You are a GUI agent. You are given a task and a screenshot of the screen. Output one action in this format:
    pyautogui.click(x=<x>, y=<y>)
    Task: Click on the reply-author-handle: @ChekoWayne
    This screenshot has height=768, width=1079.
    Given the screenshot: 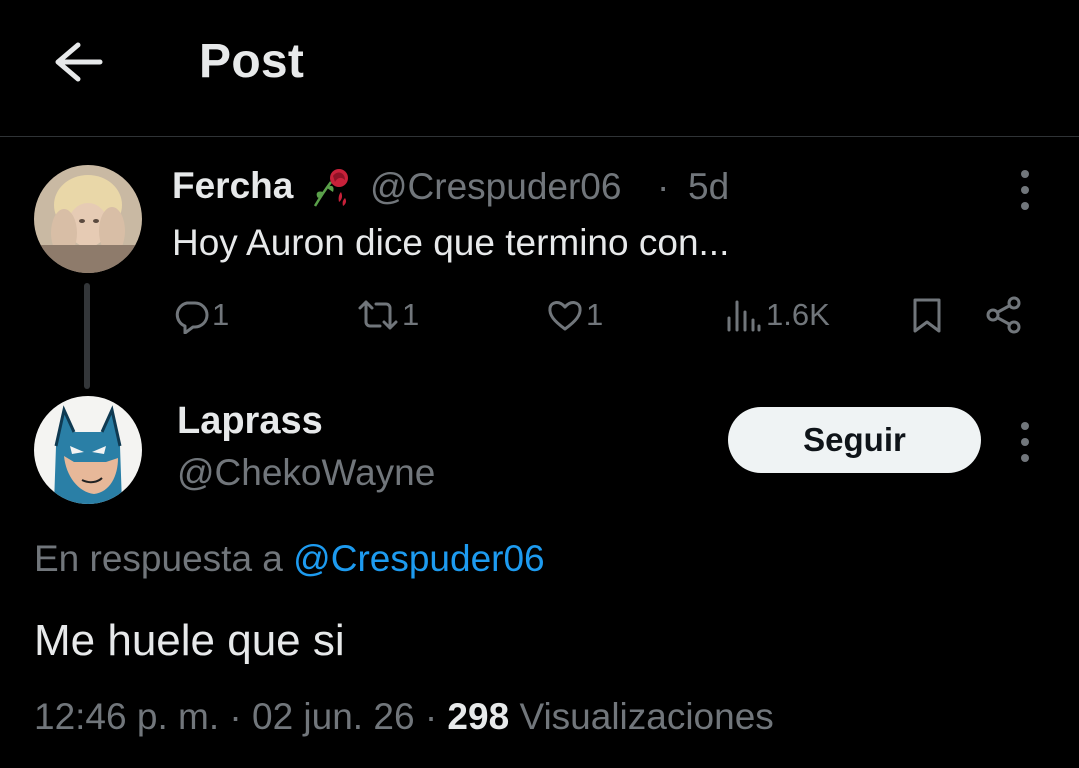 What is the action you would take?
    pyautogui.click(x=306, y=473)
    